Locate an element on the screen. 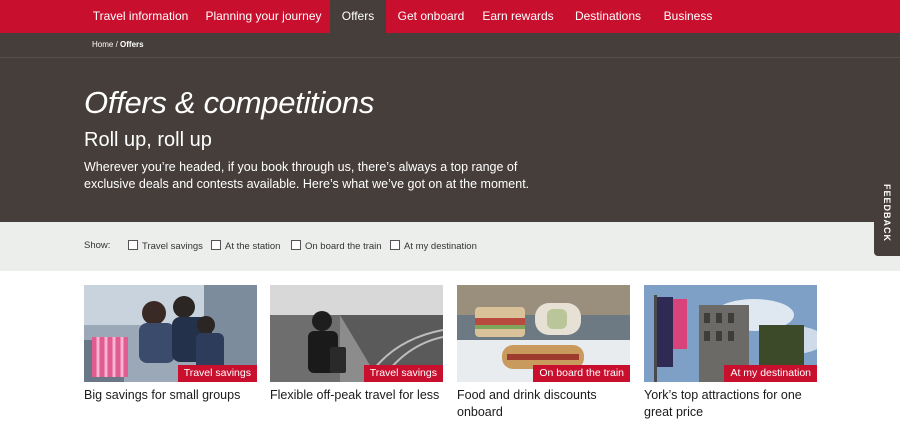 This screenshot has width=900, height=430. platform-traveller-photo: Travel savings is located at coordinates (356, 333).